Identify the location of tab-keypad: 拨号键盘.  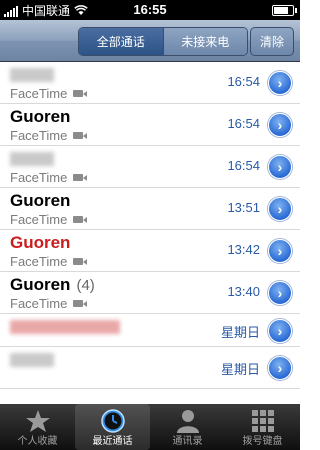
(262, 427).